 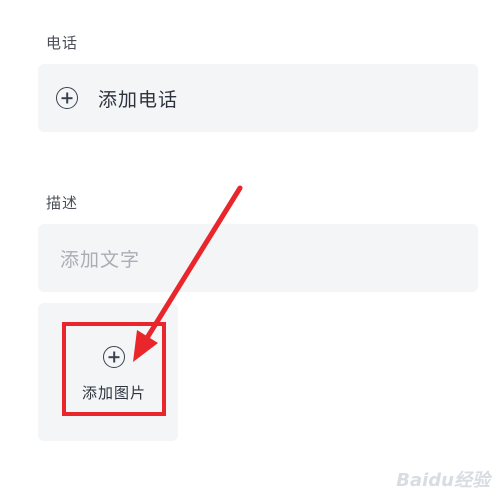 What do you see at coordinates (100, 259) in the screenshot?
I see `description-placeholder: 添加文字` at bounding box center [100, 259].